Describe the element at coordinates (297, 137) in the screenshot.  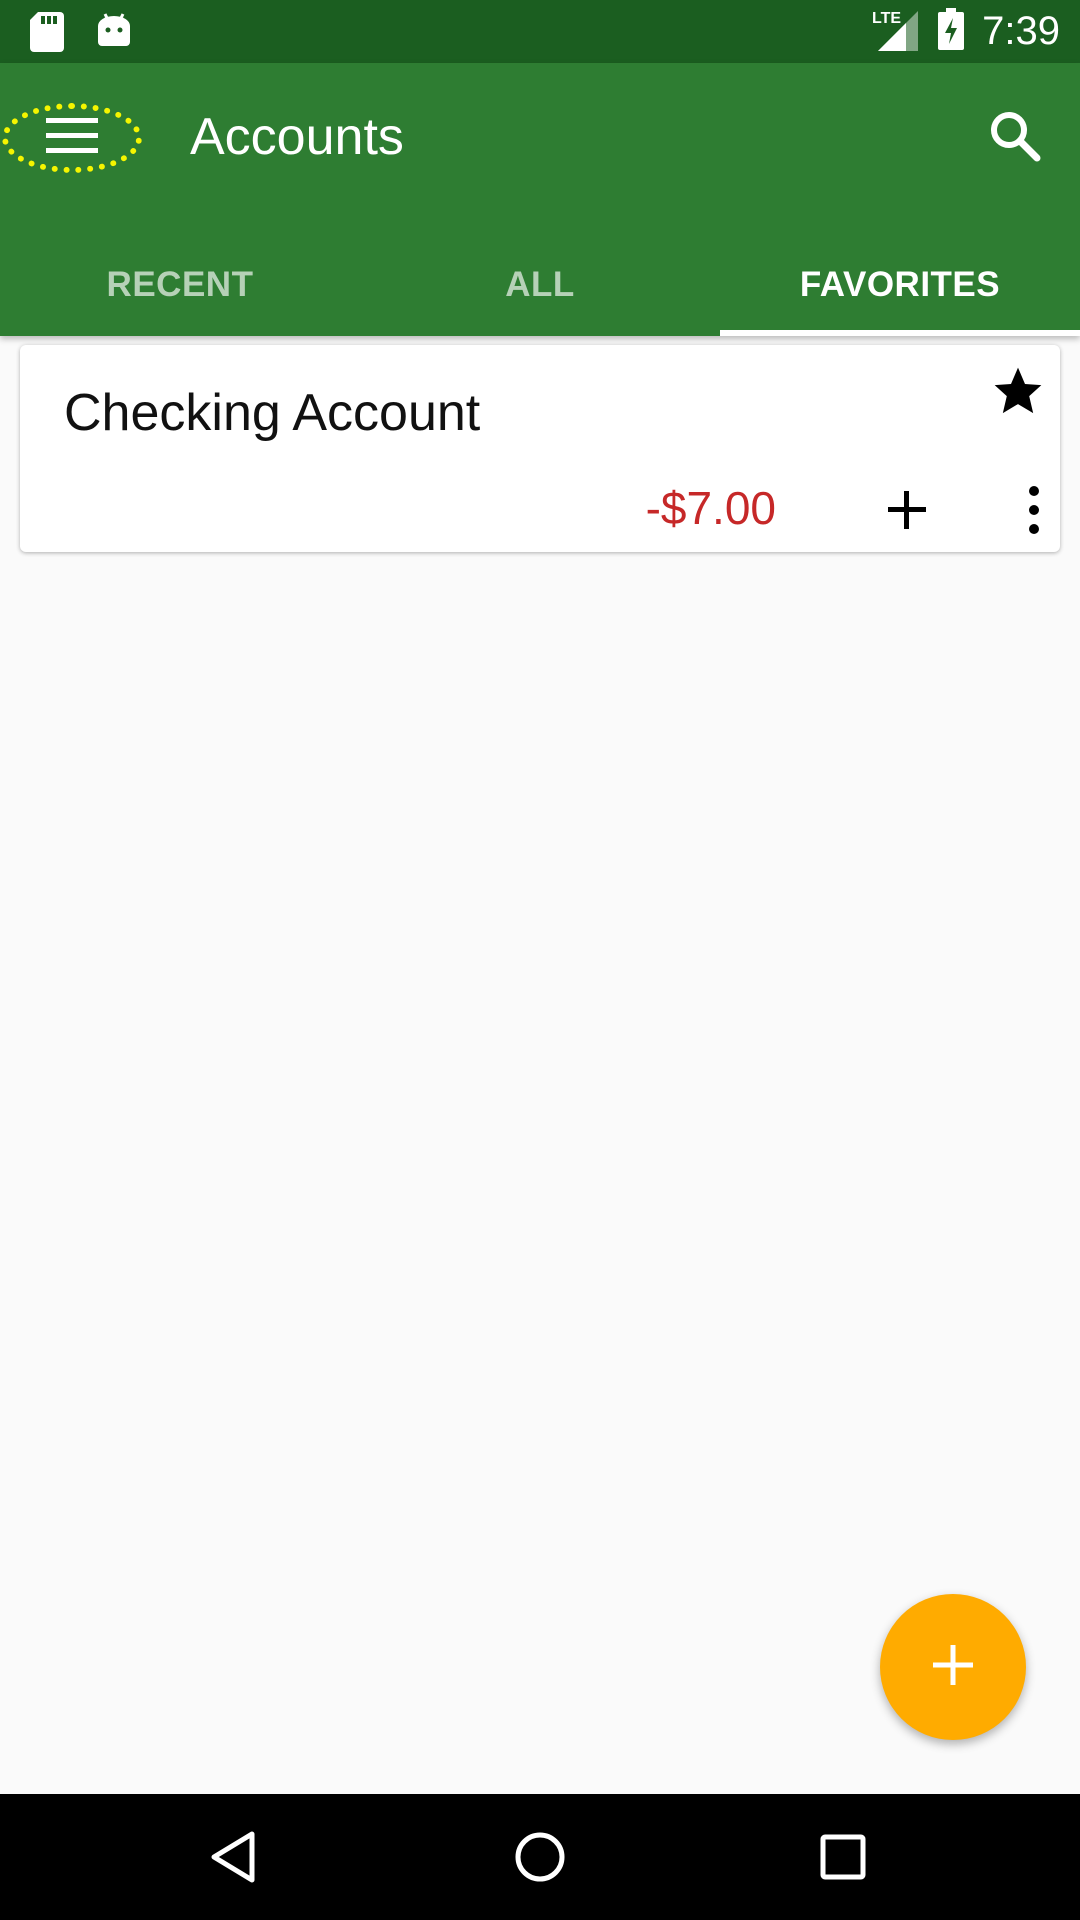
I see `page-title: Accounts` at that location.